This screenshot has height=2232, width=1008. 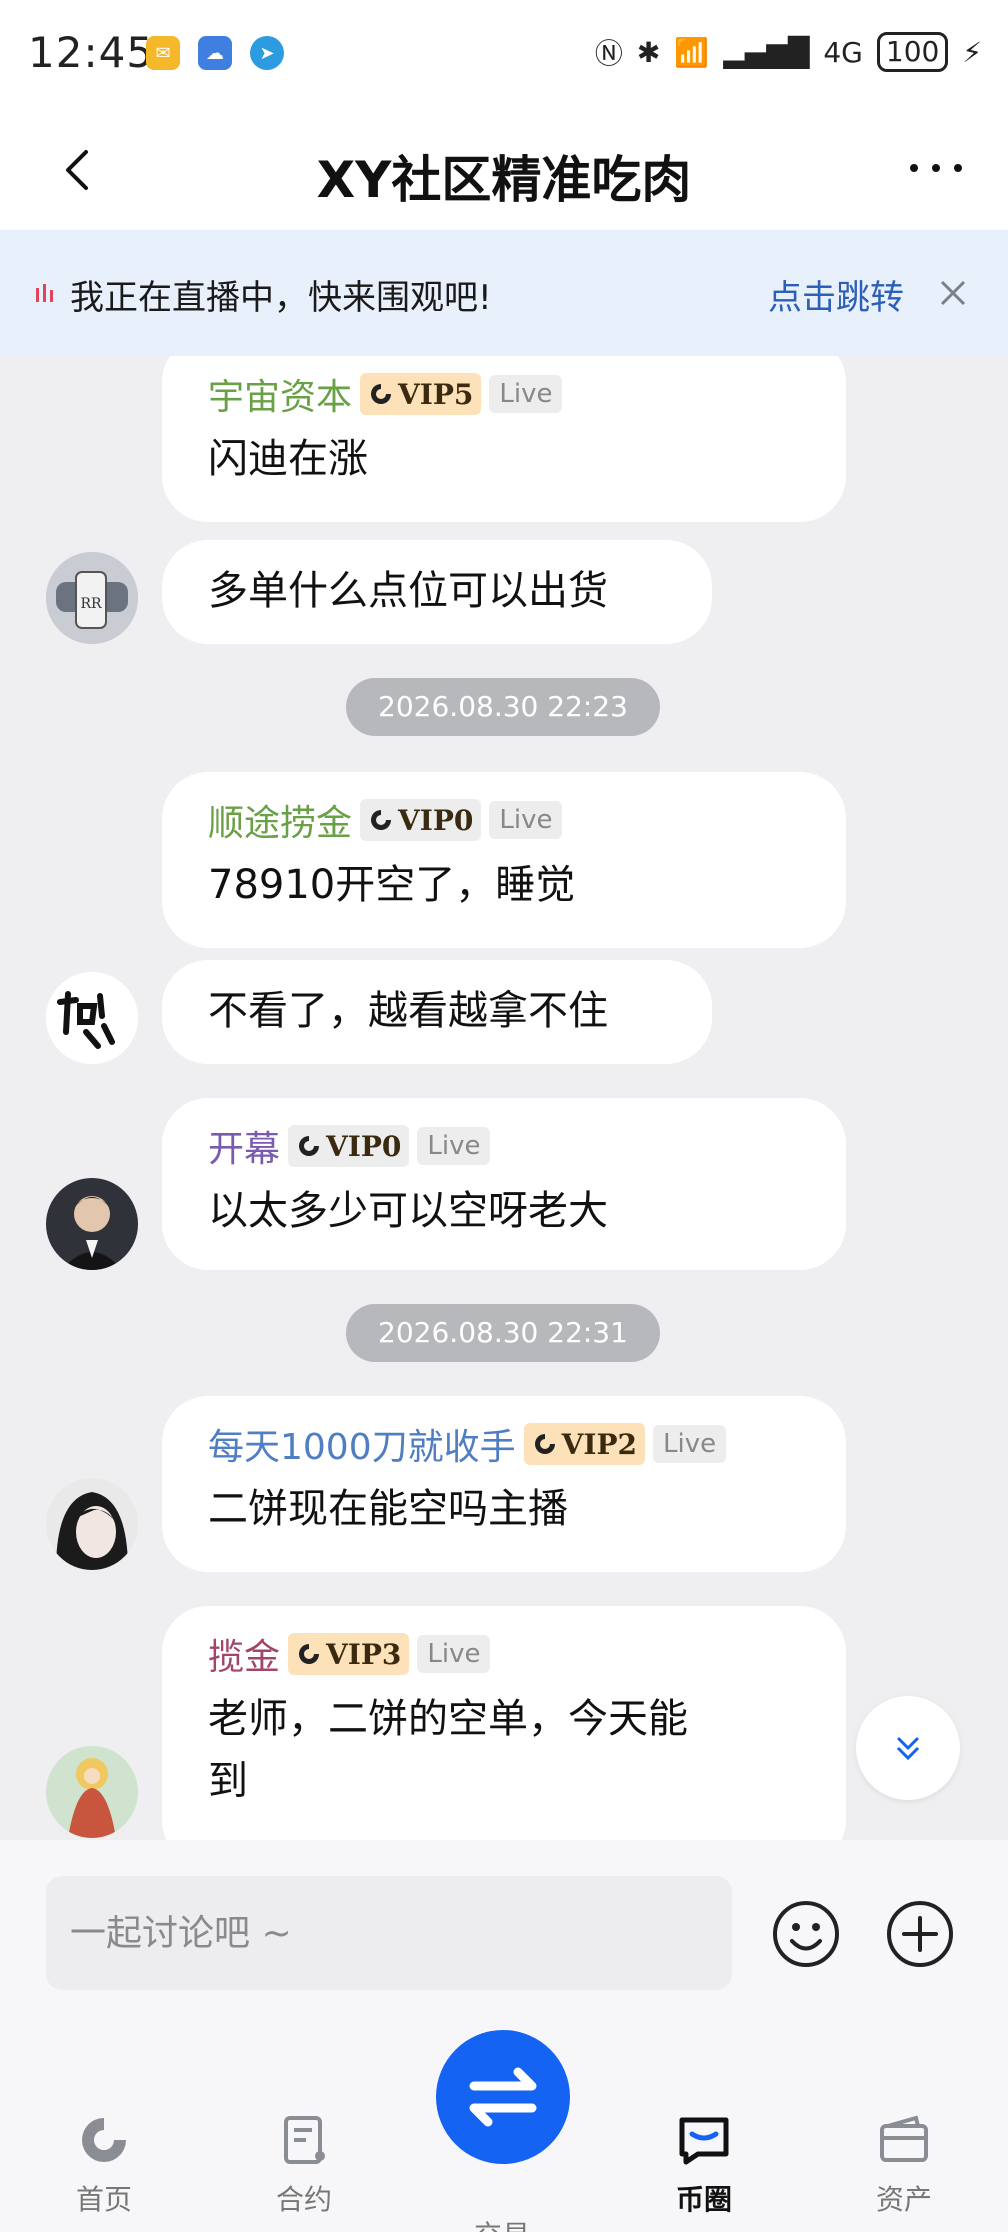 What do you see at coordinates (648, 52) in the screenshot?
I see `bluetooth-icon: ✱` at bounding box center [648, 52].